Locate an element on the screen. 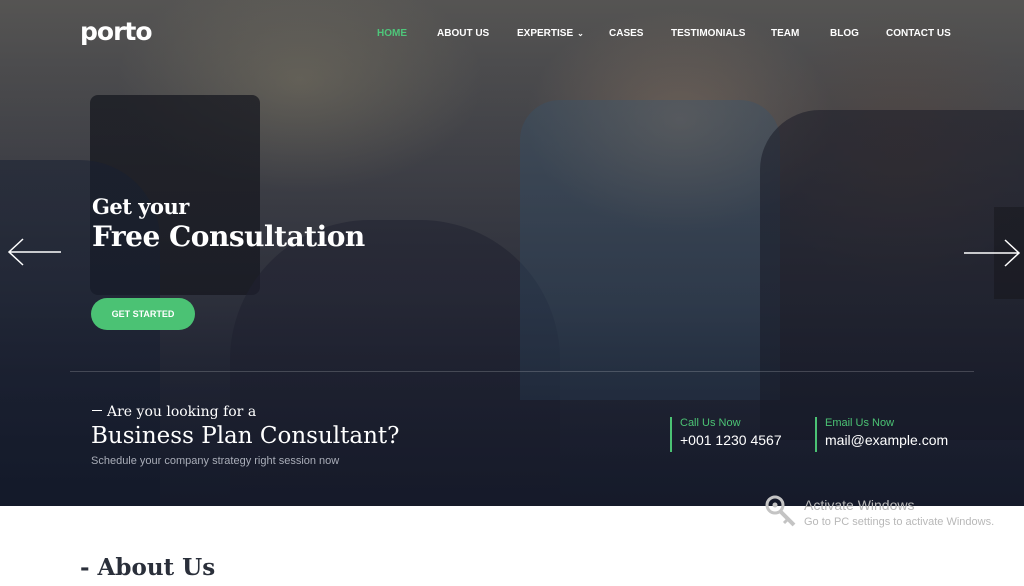  call-label: Call Us Now is located at coordinates (710, 423).